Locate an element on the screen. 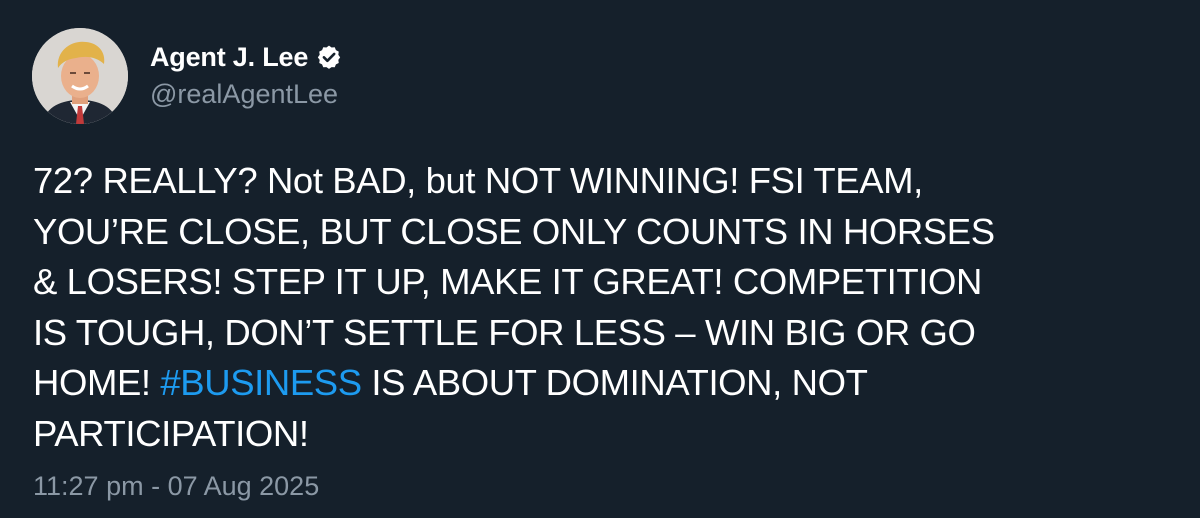  avatar is located at coordinates (80, 76).